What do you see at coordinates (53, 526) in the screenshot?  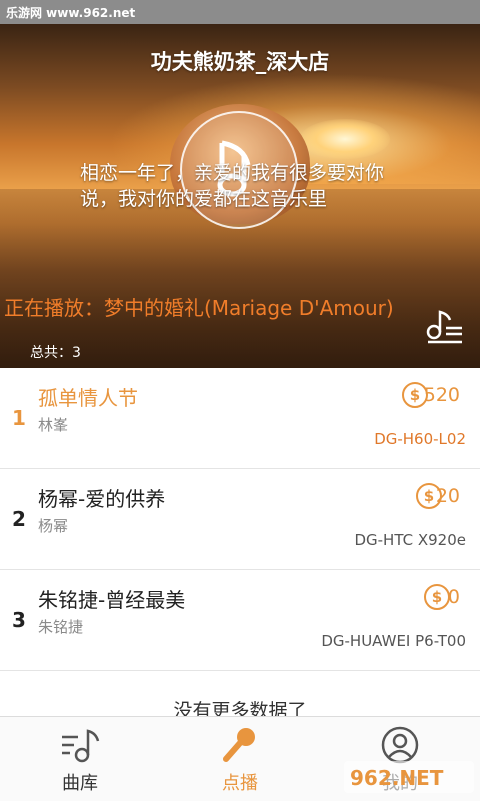 I see `song-artist: 杨幂` at bounding box center [53, 526].